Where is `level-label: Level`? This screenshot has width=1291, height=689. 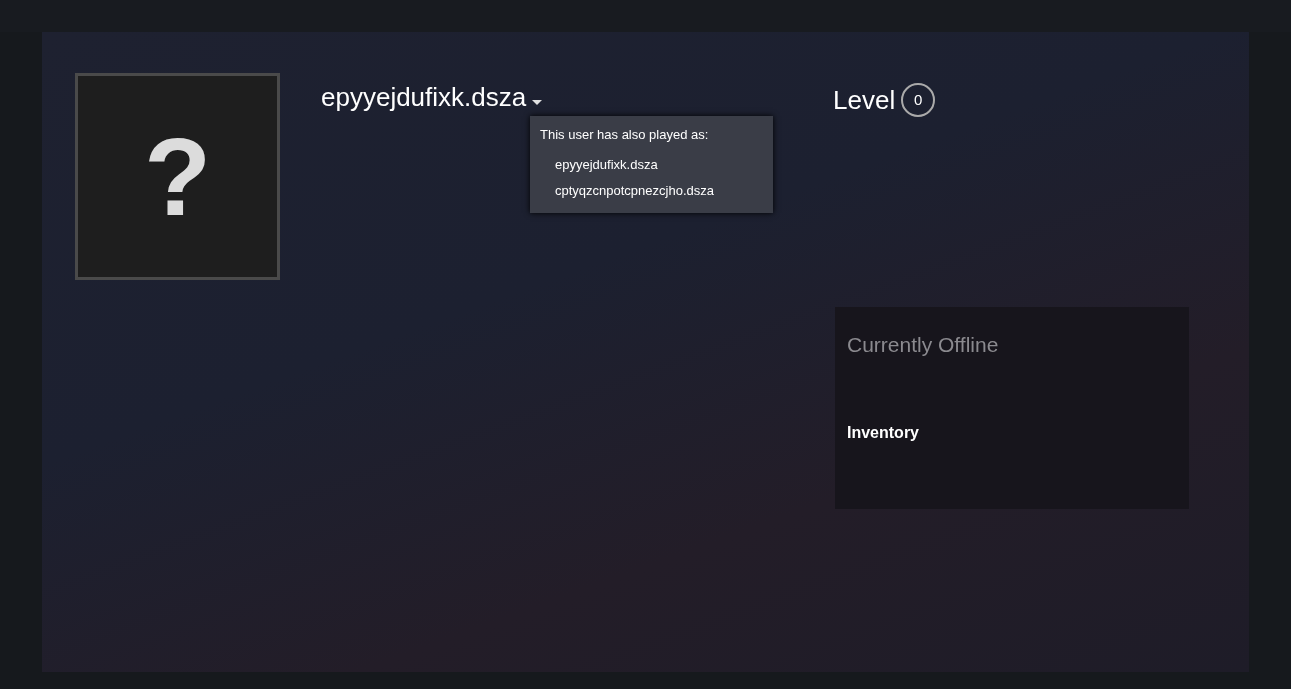 level-label: Level is located at coordinates (864, 100).